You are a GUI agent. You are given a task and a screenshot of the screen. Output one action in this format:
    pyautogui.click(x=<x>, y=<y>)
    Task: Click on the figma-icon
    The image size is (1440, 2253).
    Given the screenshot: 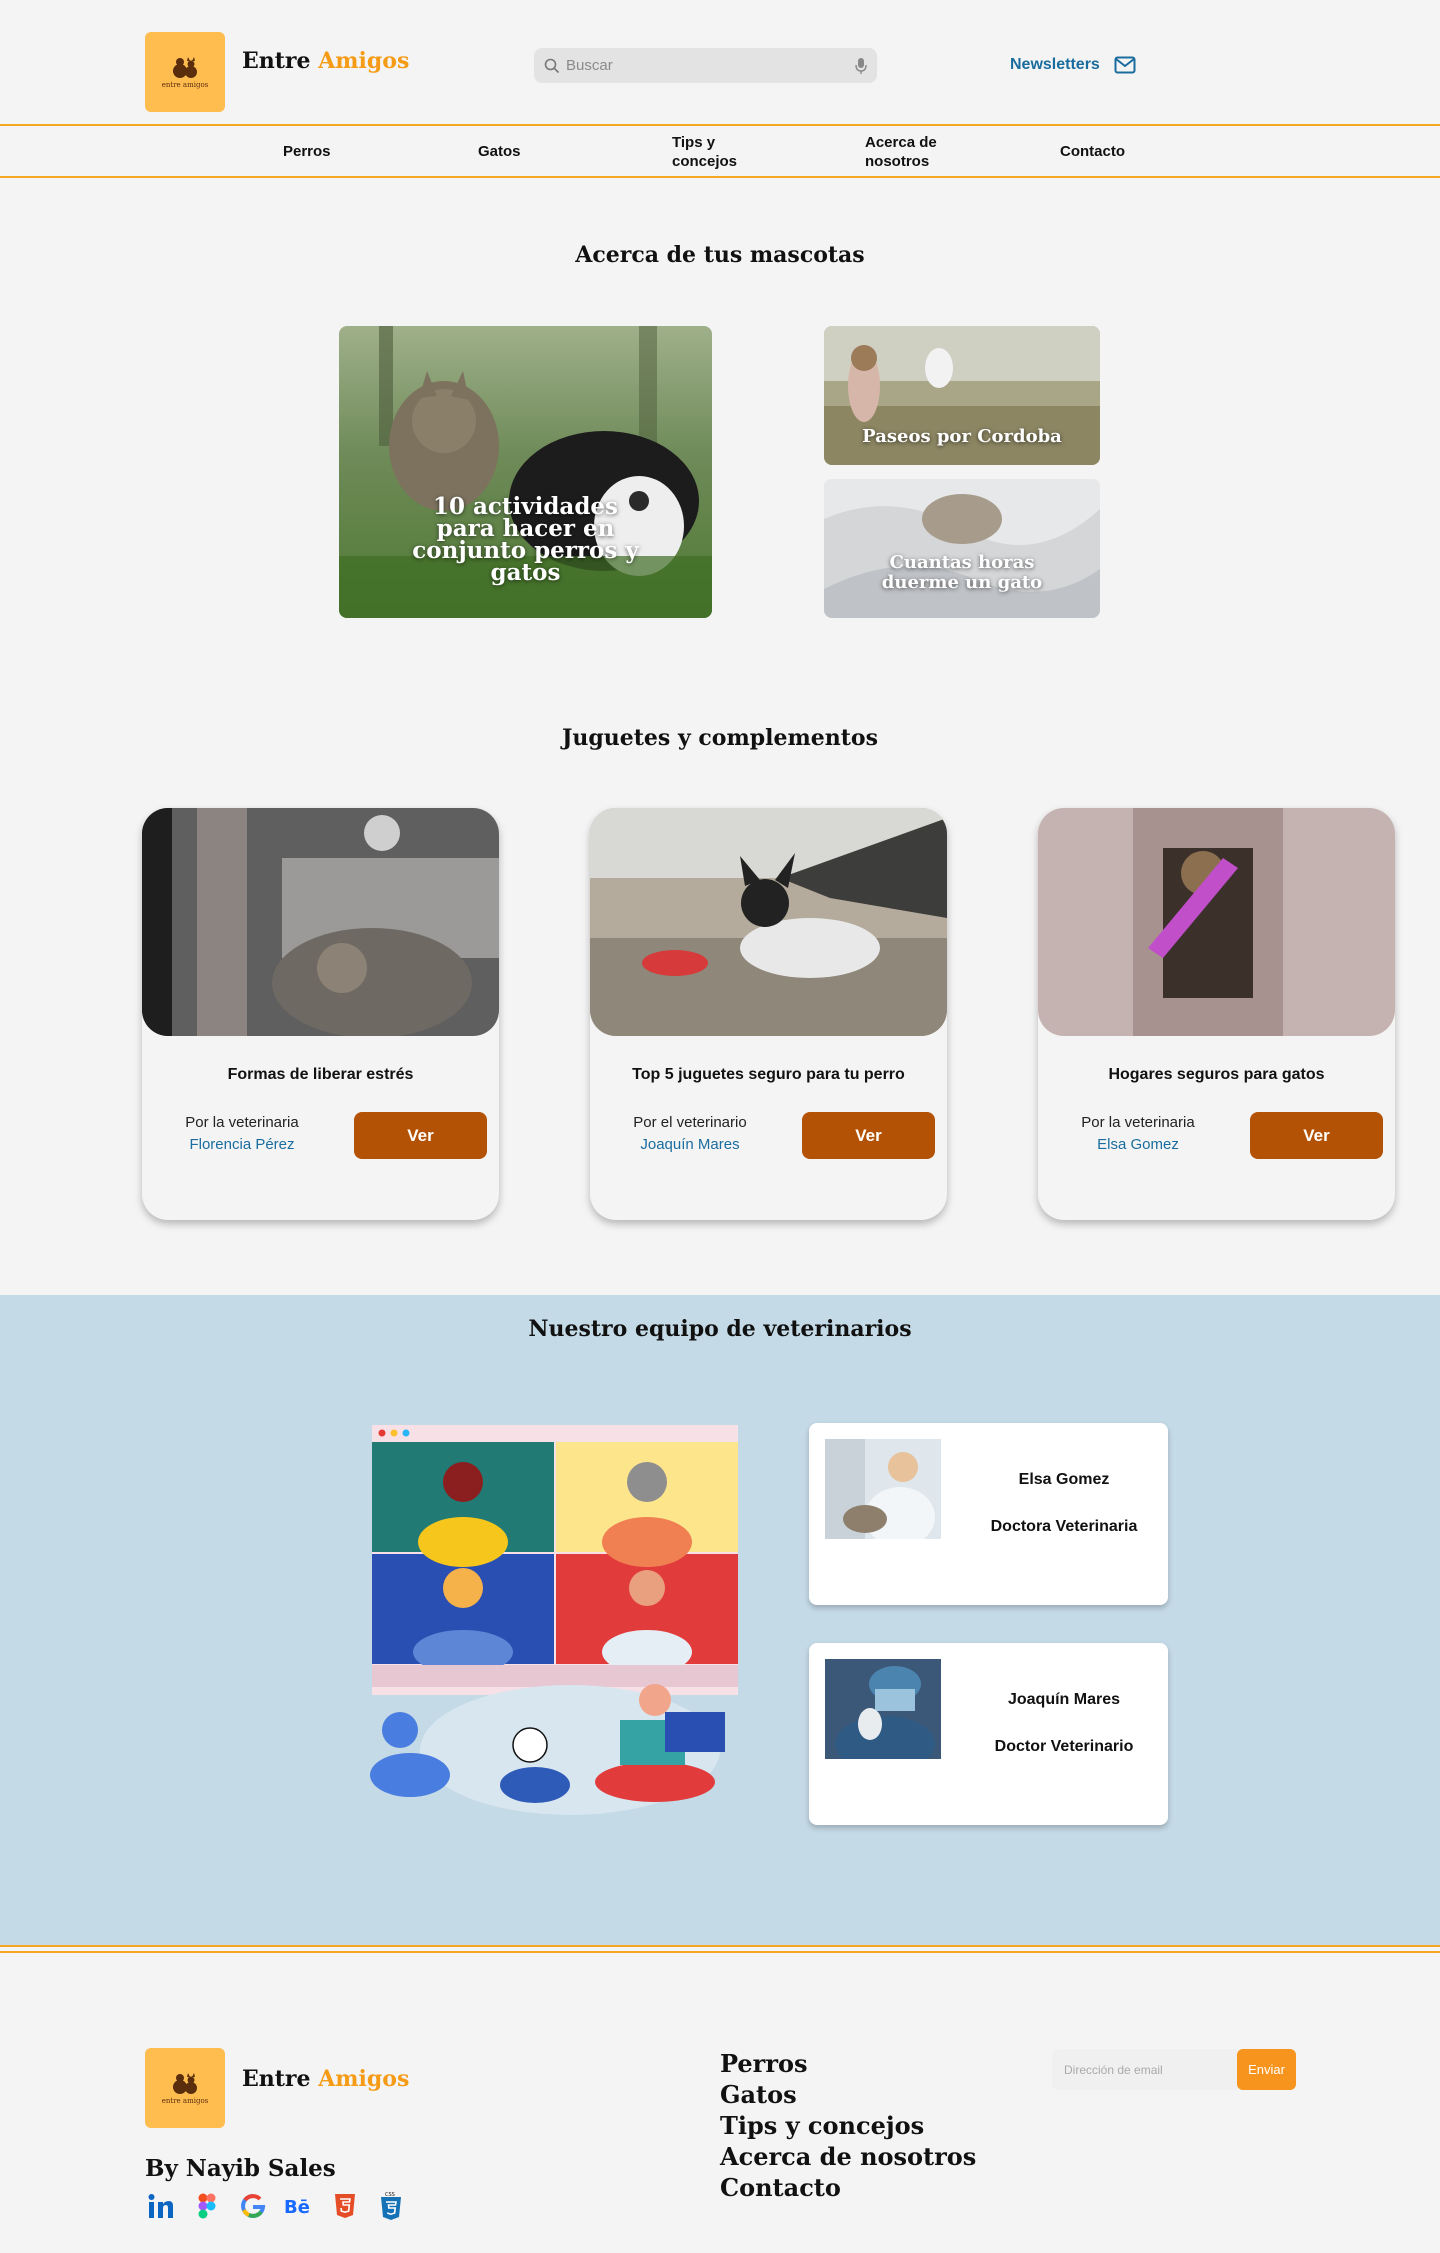 What is the action you would take?
    pyautogui.click(x=207, y=2206)
    